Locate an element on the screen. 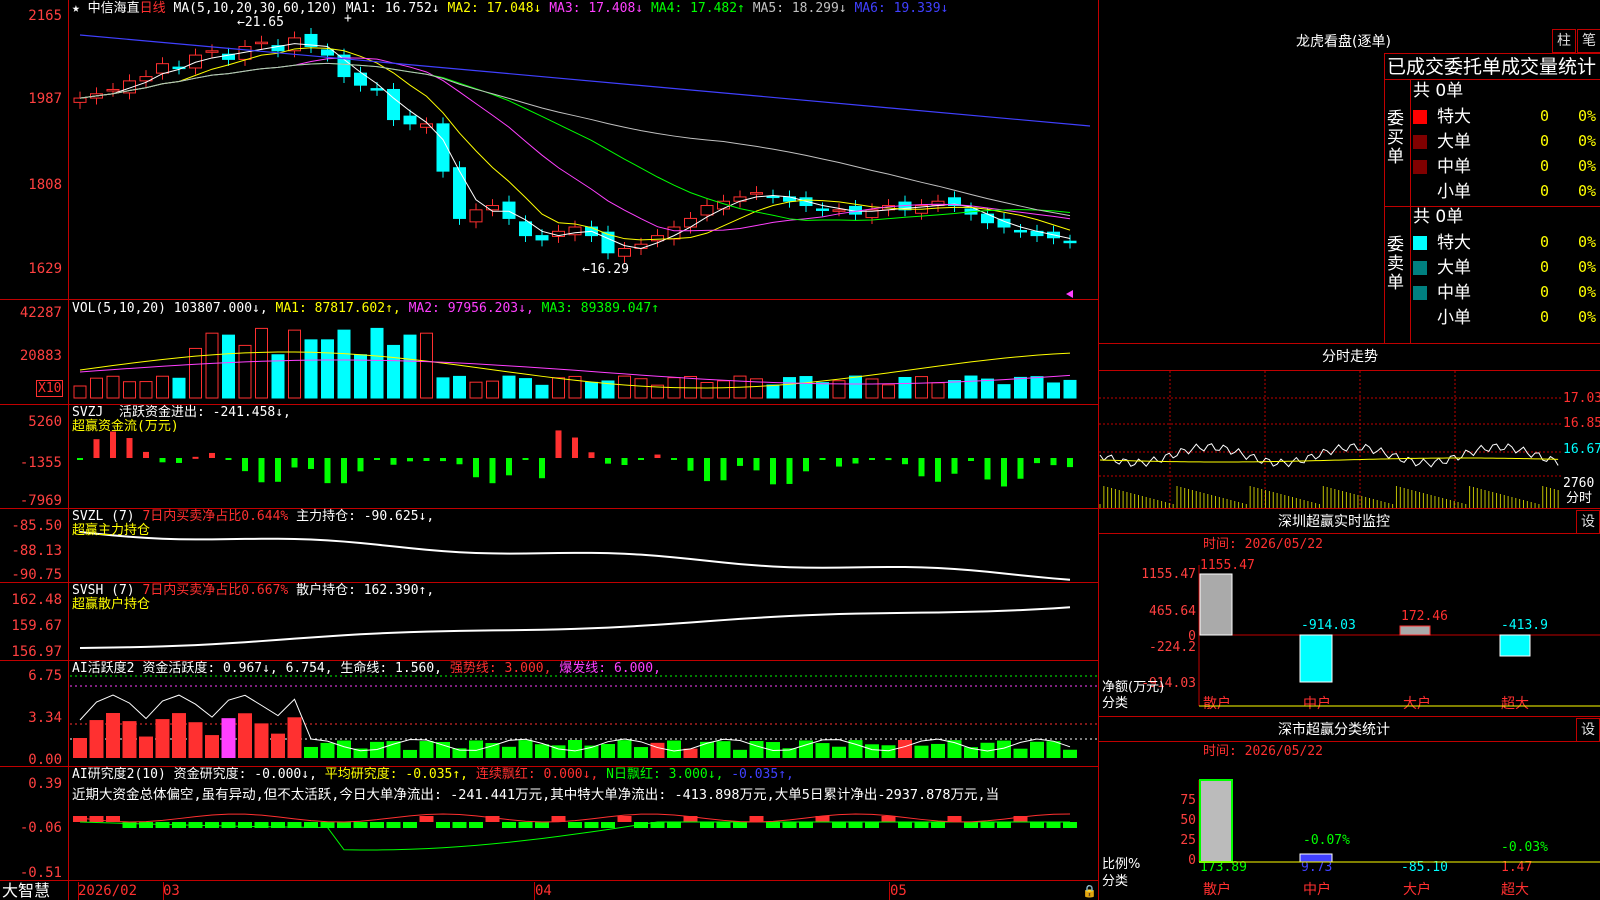 The image size is (1600, 900). ma-line is located at coordinates (575, 141).